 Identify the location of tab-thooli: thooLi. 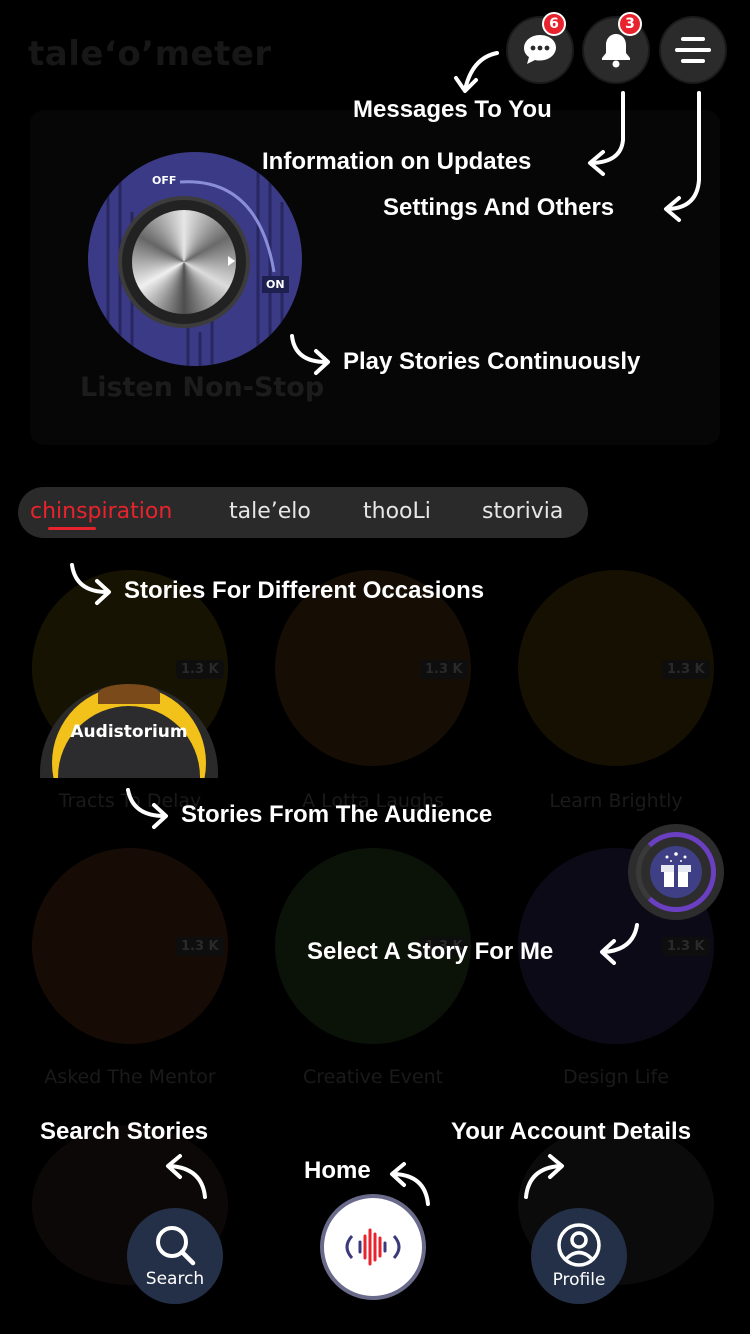
(397, 512).